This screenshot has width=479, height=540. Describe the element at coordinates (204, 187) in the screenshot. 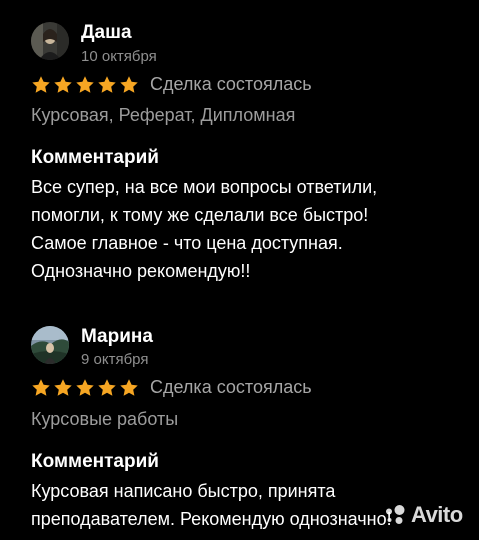

I see `comment-line: Все супер, на все мои вопросы ответили,` at that location.